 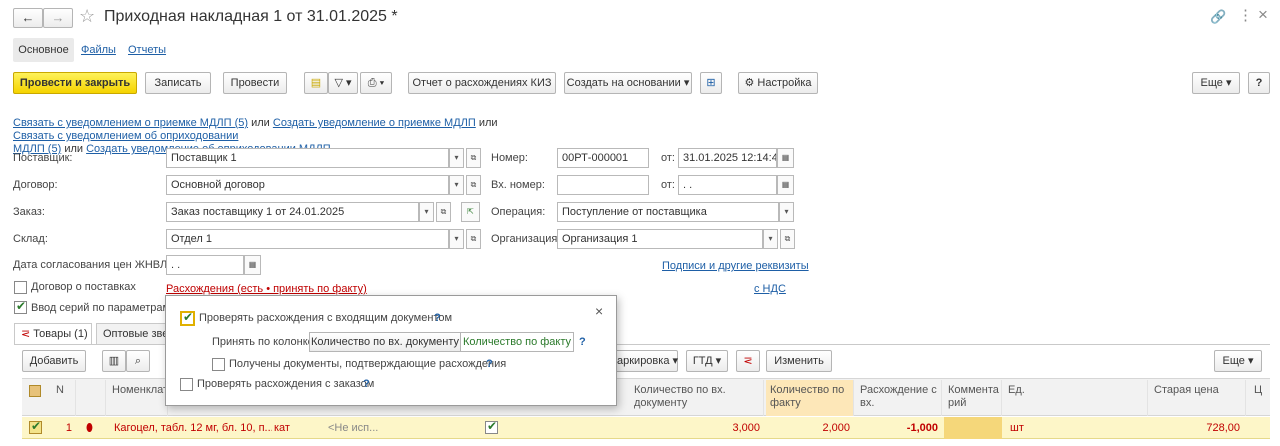 What do you see at coordinates (30, 239) in the screenshot?
I see `warehouse-label: Склад:` at bounding box center [30, 239].